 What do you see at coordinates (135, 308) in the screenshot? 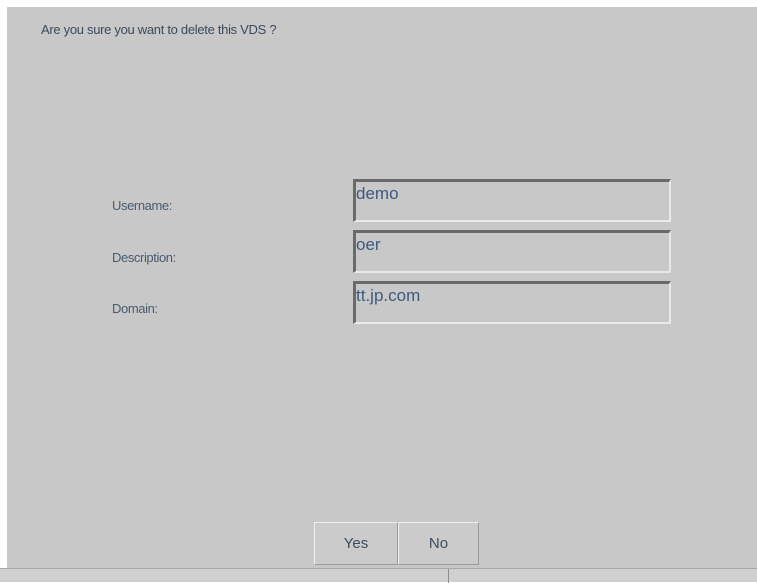
I see `domain-label: Domain:` at bounding box center [135, 308].